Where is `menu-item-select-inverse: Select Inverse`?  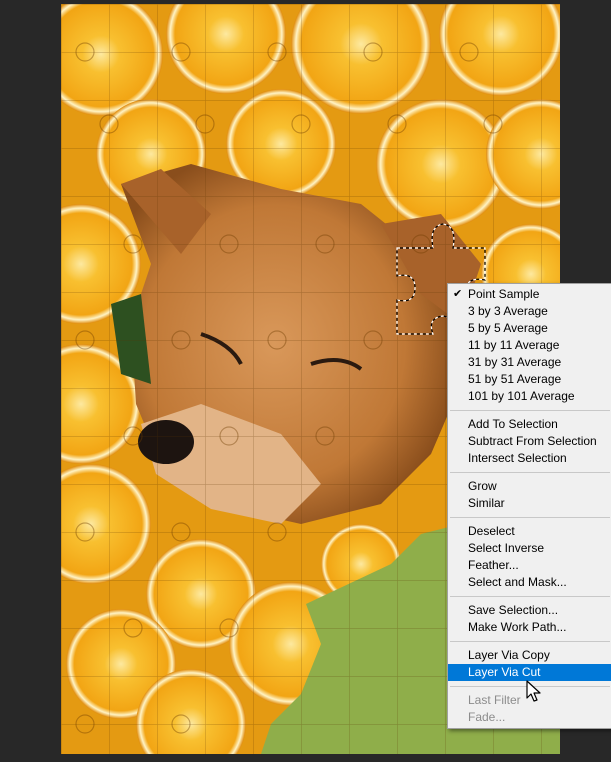 menu-item-select-inverse: Select Inverse is located at coordinates (529, 548).